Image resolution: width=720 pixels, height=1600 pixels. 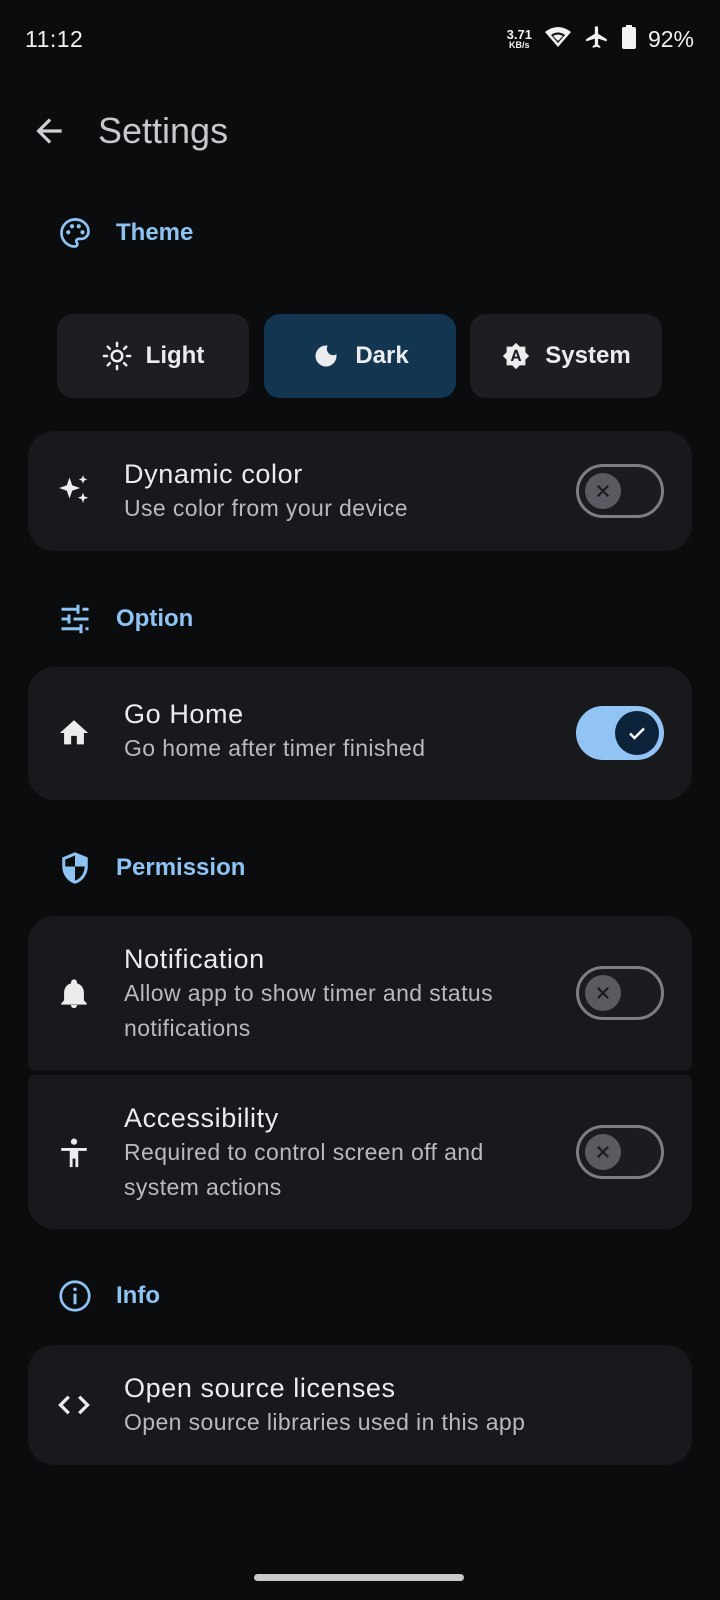 I want to click on section-label: Theme, so click(x=155, y=232).